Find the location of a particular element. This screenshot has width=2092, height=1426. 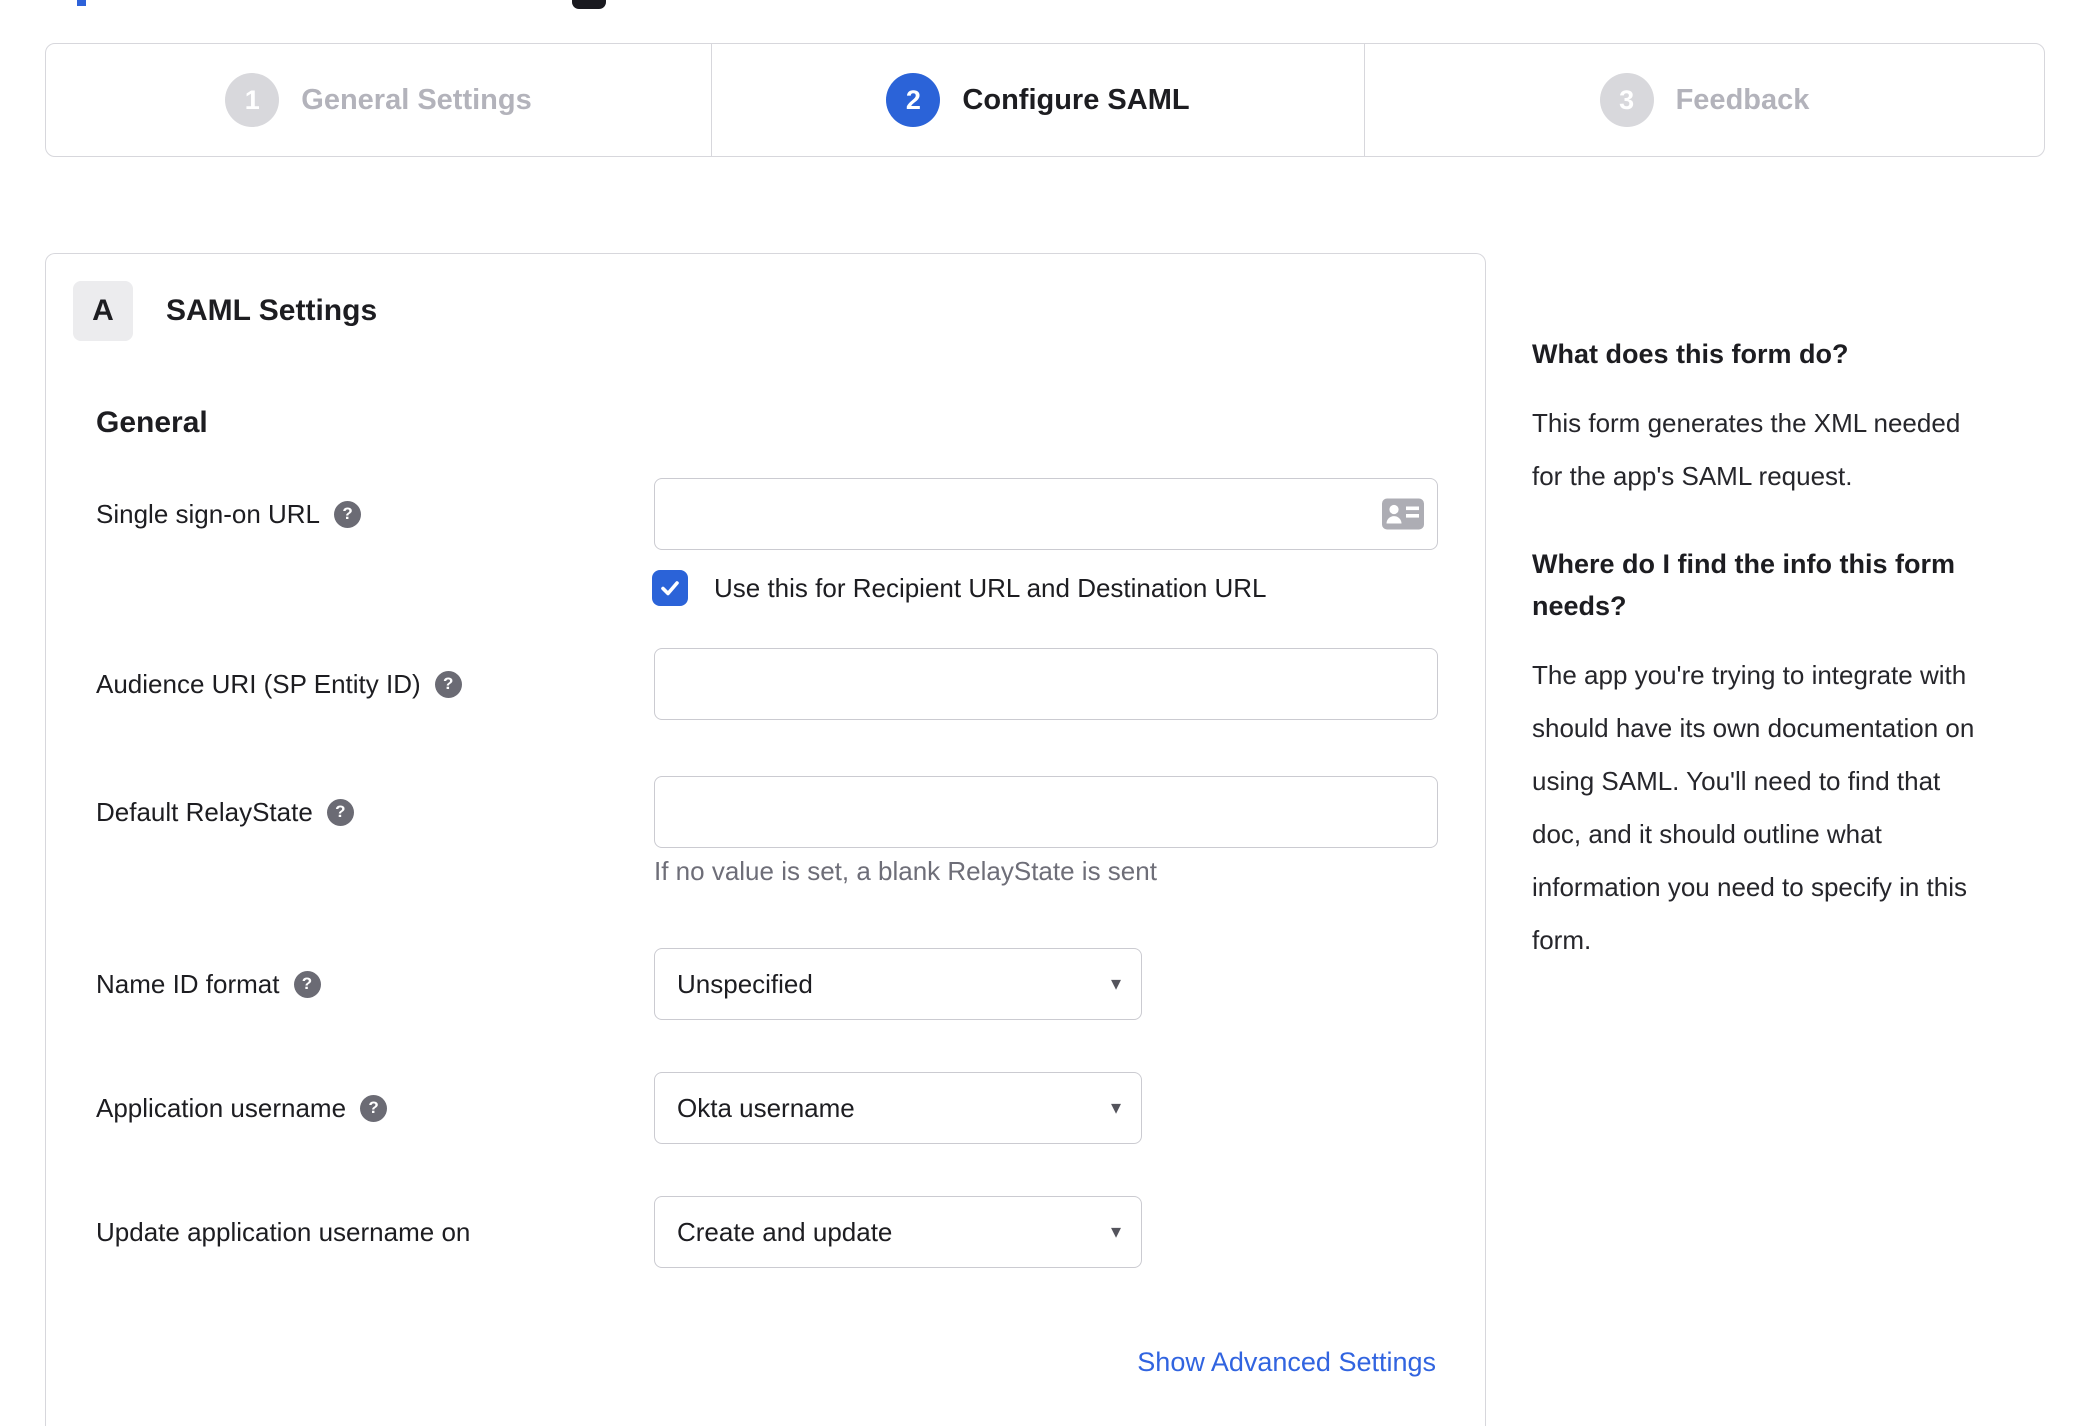

update-username-label-group: Update application username on is located at coordinates (375, 1232).